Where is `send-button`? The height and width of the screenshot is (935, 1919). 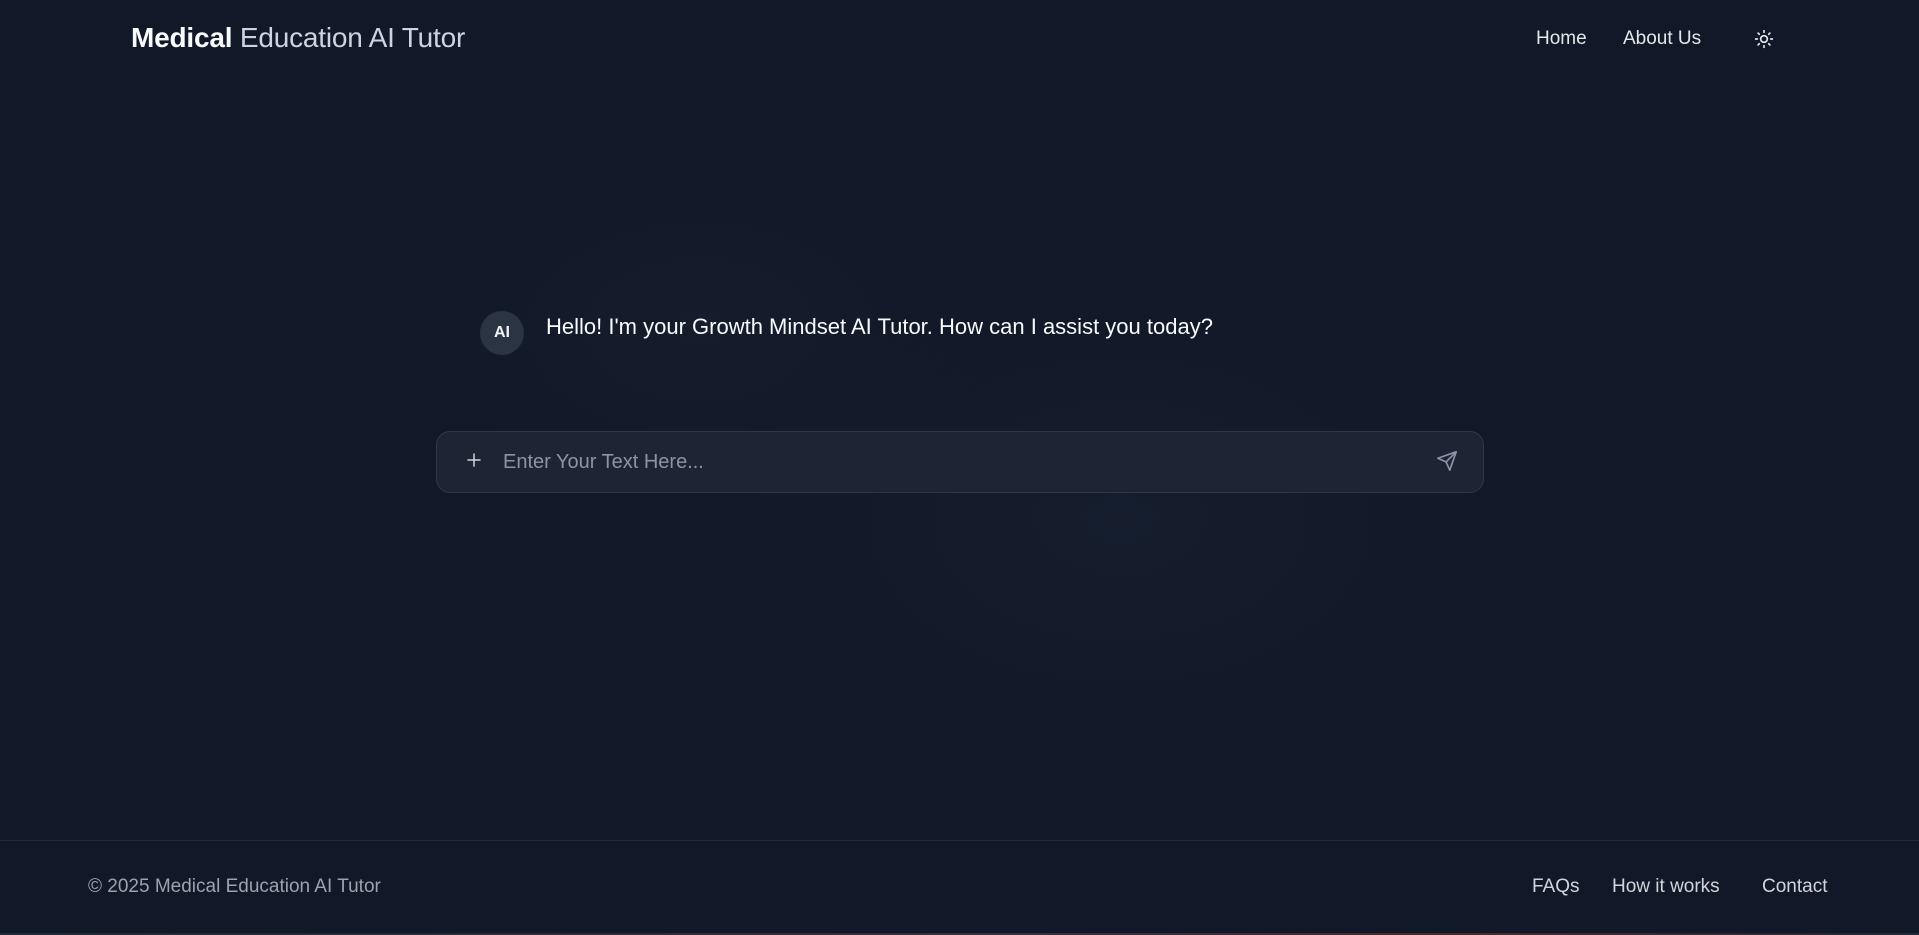 send-button is located at coordinates (1447, 463).